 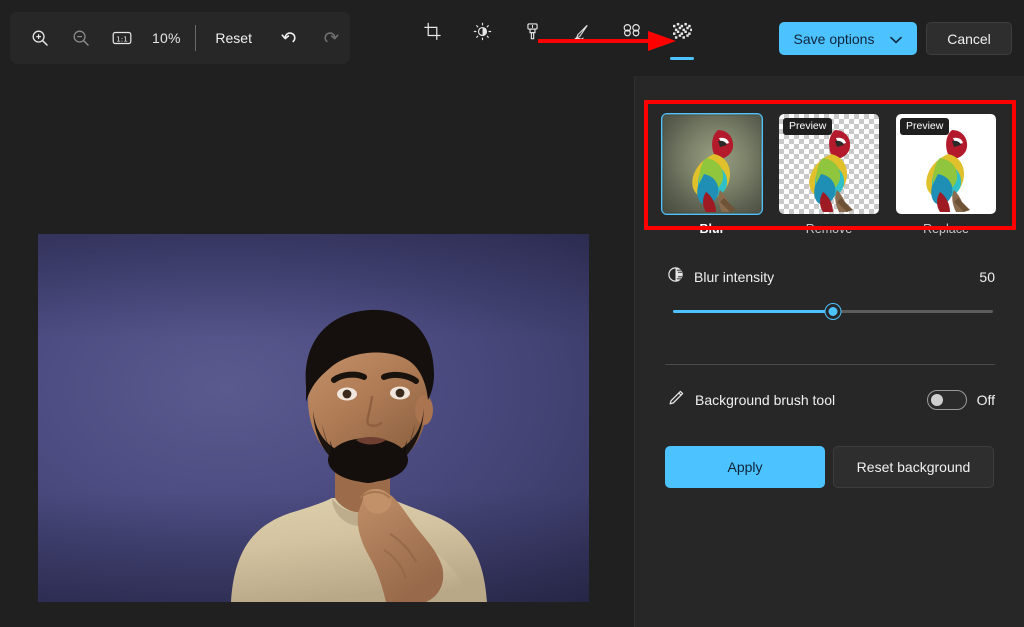 I want to click on background-brush-state: Off, so click(x=985, y=400).